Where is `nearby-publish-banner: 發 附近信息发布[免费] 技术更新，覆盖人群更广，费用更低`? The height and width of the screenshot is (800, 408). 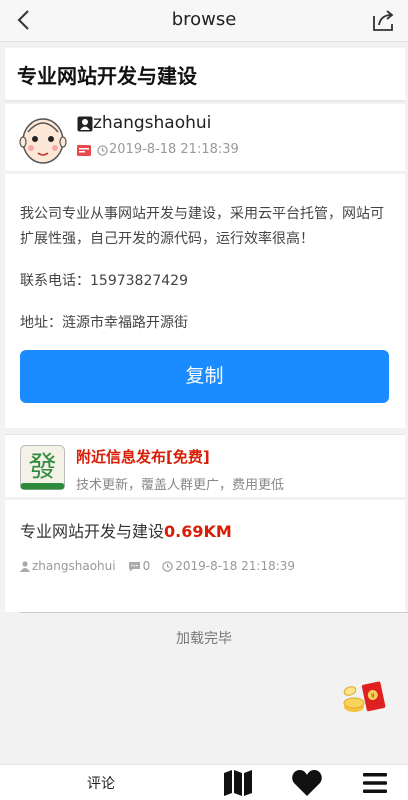 nearby-publish-banner: 發 附近信息发布[免费] 技术更新，覆盖人群更广，费用更低 is located at coordinates (205, 466).